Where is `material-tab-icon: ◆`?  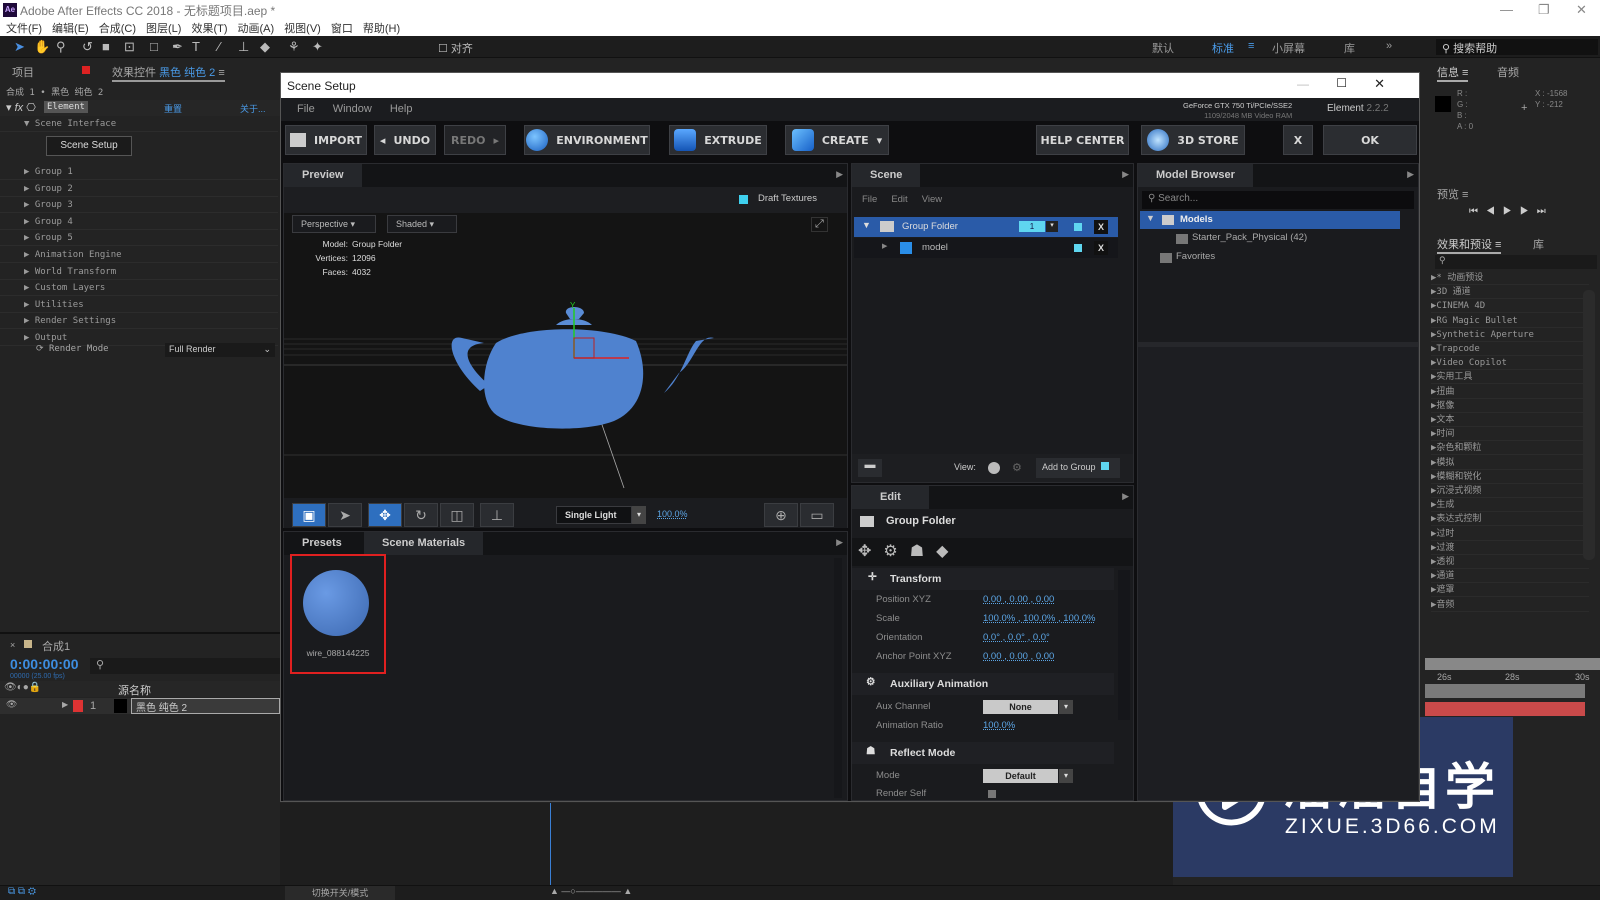
material-tab-icon: ◆ is located at coordinates (948, 551).